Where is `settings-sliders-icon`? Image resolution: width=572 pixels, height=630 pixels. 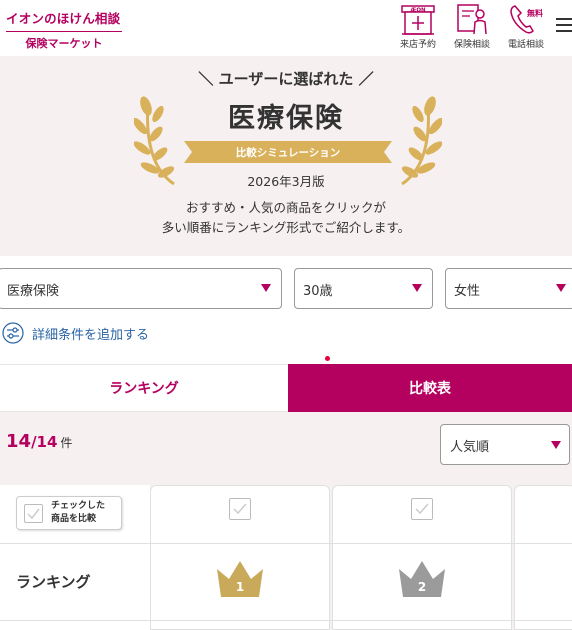
settings-sliders-icon is located at coordinates (13, 333).